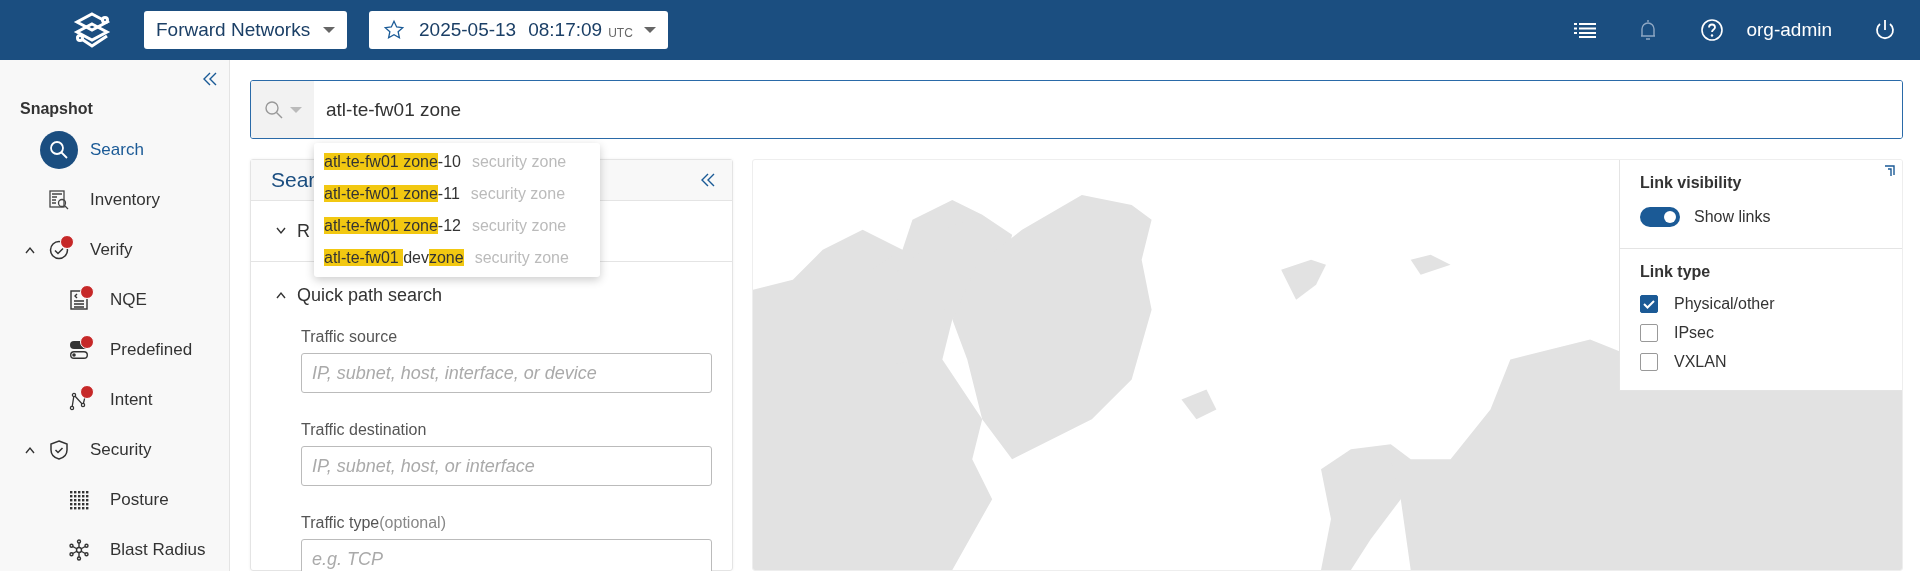  I want to click on list-icon, so click(1585, 30).